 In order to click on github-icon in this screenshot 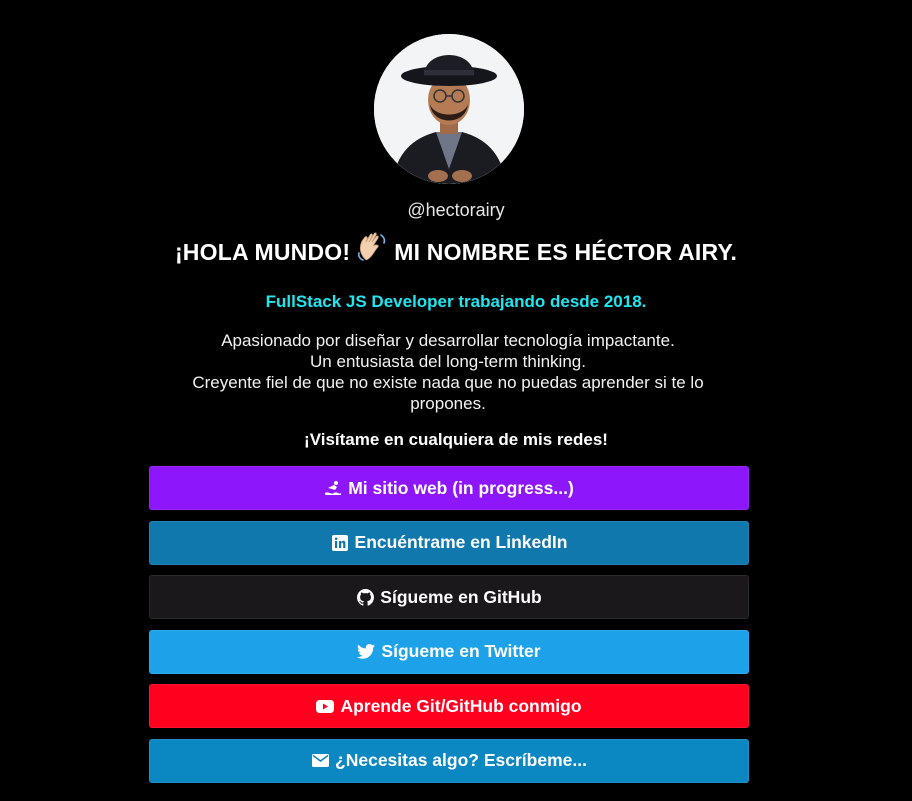, I will do `click(365, 597)`.